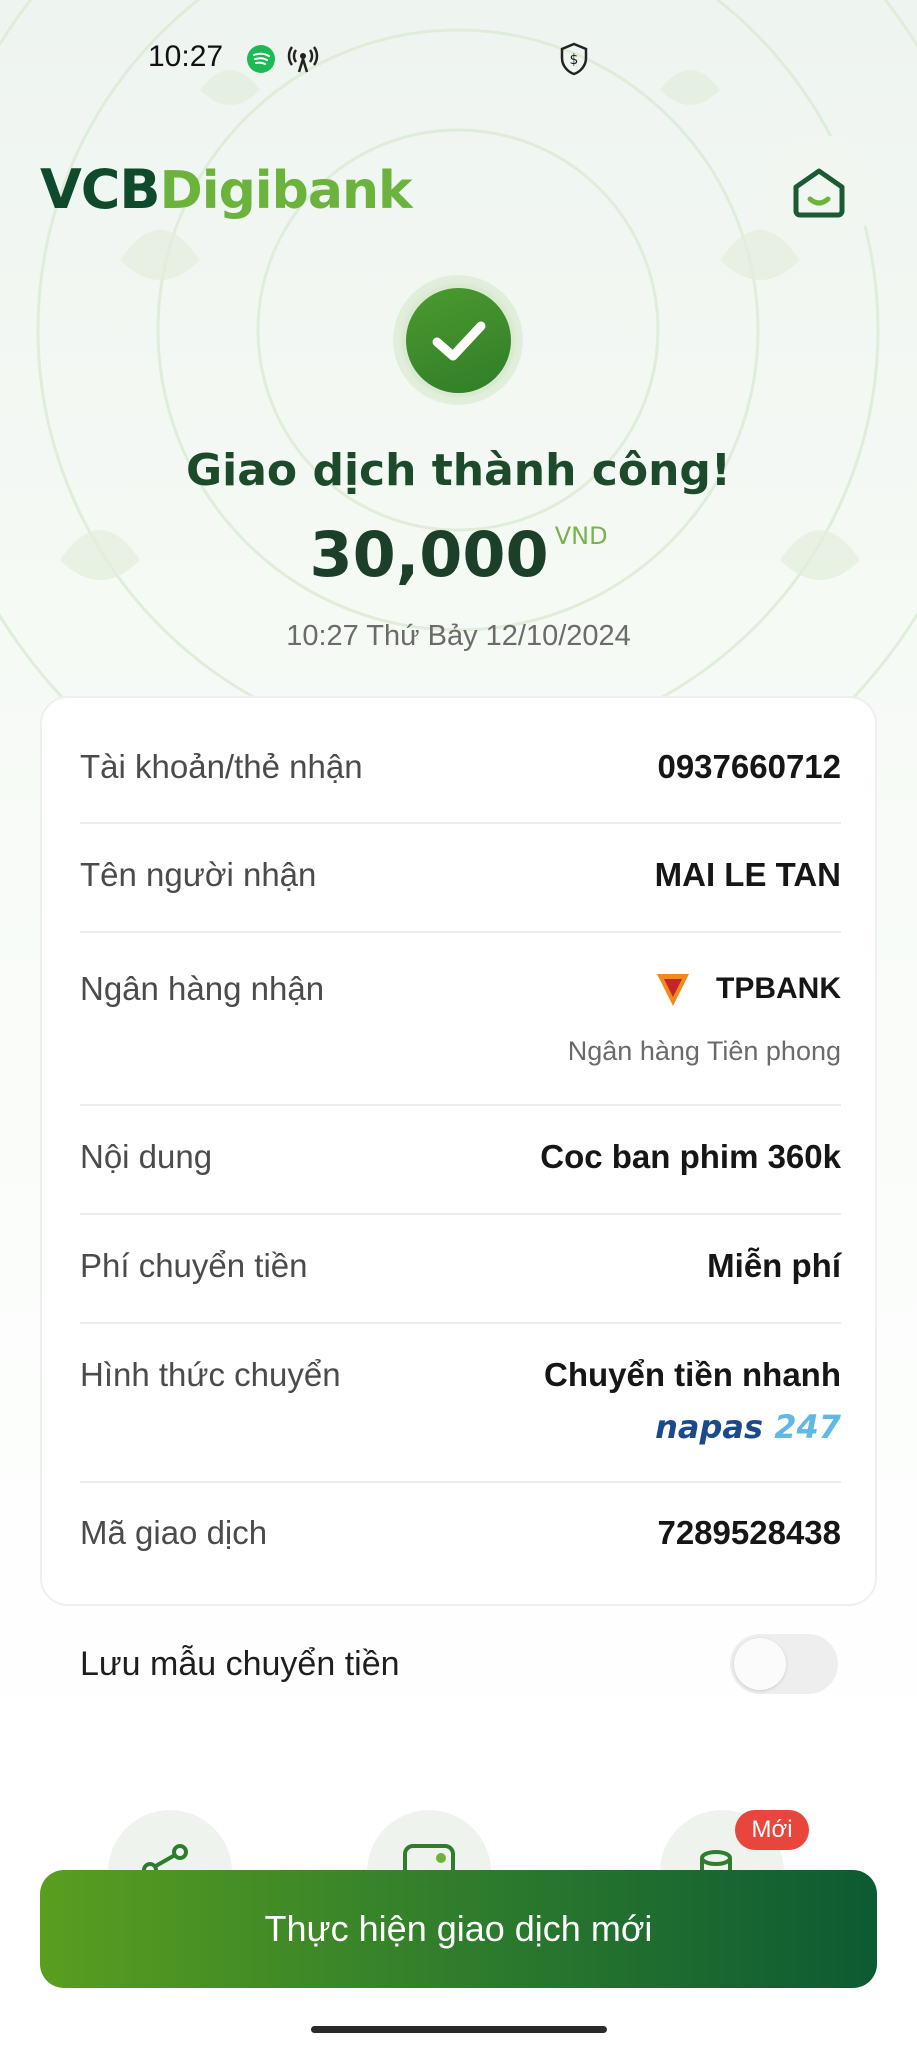 This screenshot has height=2048, width=917. I want to click on recipient-label: Tên người nhận, so click(198, 874).